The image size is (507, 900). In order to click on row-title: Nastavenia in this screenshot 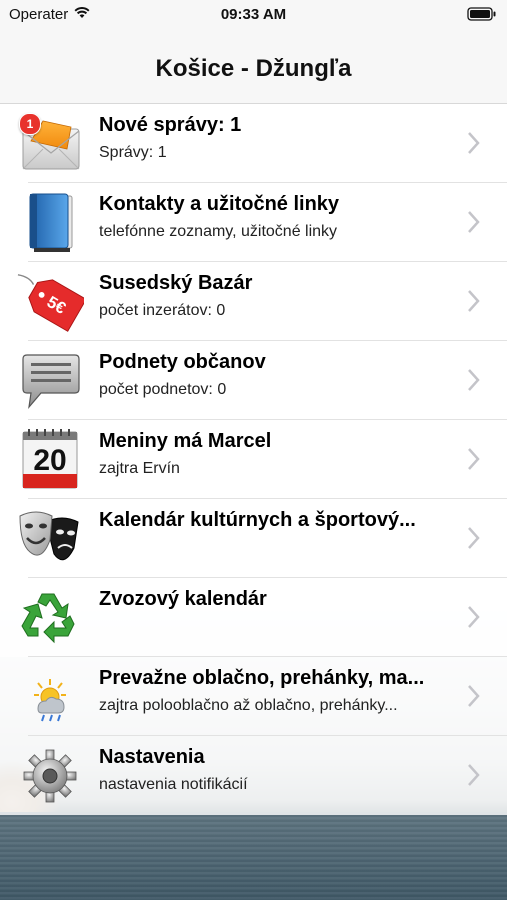, I will do `click(152, 757)`.